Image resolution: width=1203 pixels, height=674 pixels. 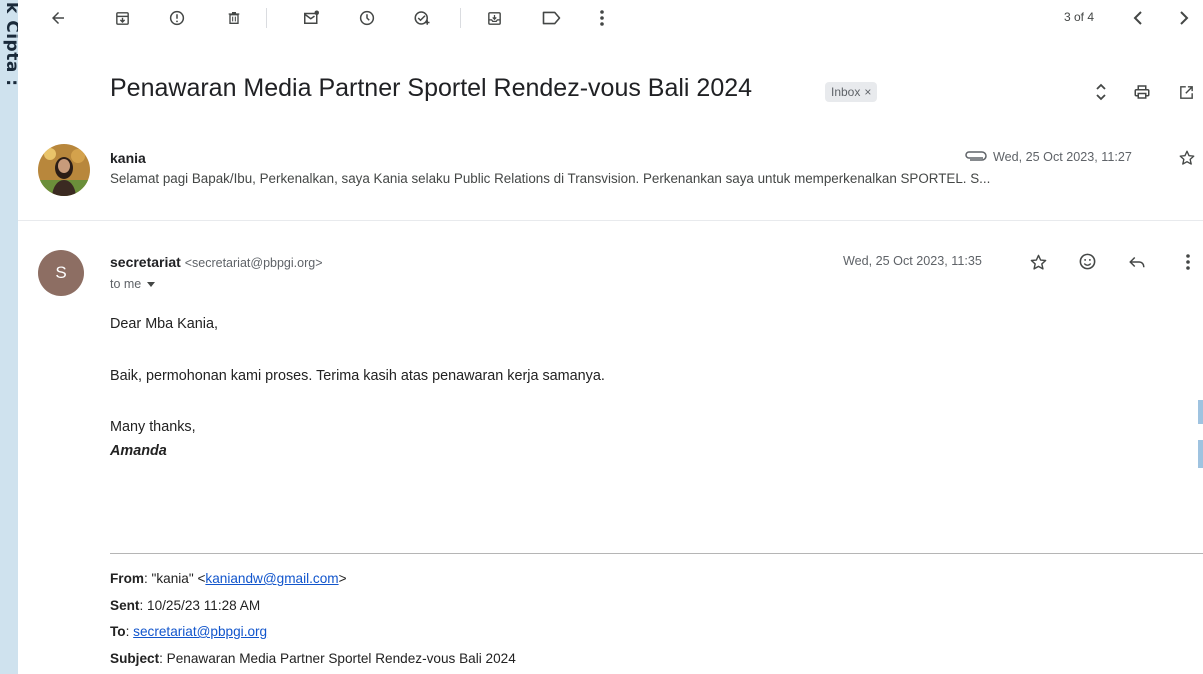 I want to click on sender-name: kania, so click(x=128, y=158).